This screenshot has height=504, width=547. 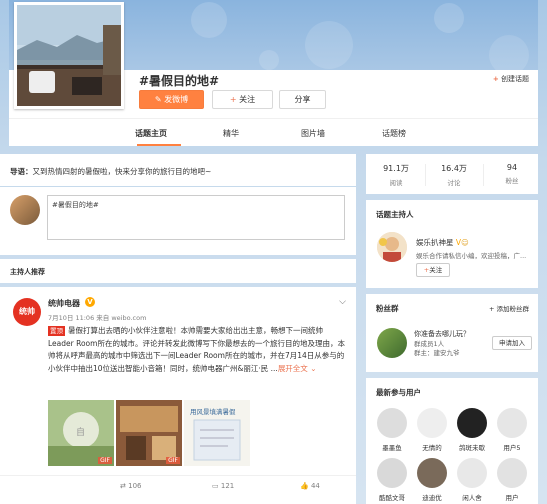 What do you see at coordinates (437, 353) in the screenshot?
I see `fan-group-owner: 群主：建安九爷` at bounding box center [437, 353].